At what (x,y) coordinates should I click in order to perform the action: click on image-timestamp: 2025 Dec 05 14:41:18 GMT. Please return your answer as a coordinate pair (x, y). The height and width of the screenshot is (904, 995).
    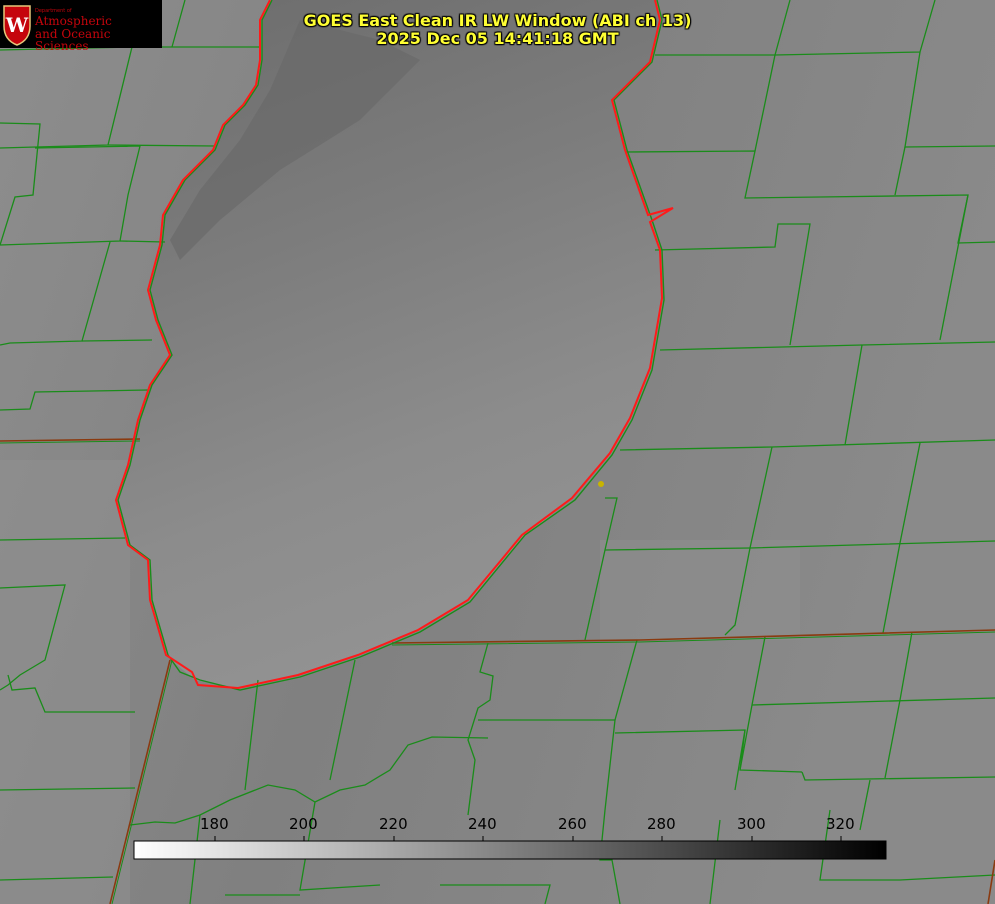
    Looking at the image, I should click on (497, 38).